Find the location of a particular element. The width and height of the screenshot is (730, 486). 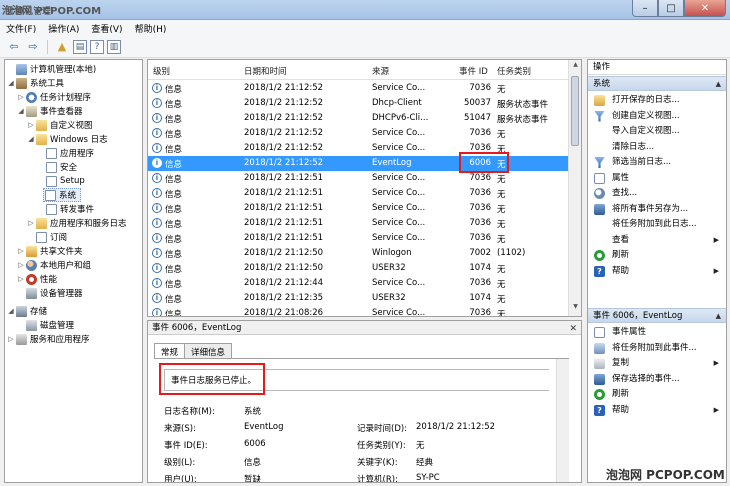

column-header-event-id: 事件 ID is located at coordinates (473, 71).